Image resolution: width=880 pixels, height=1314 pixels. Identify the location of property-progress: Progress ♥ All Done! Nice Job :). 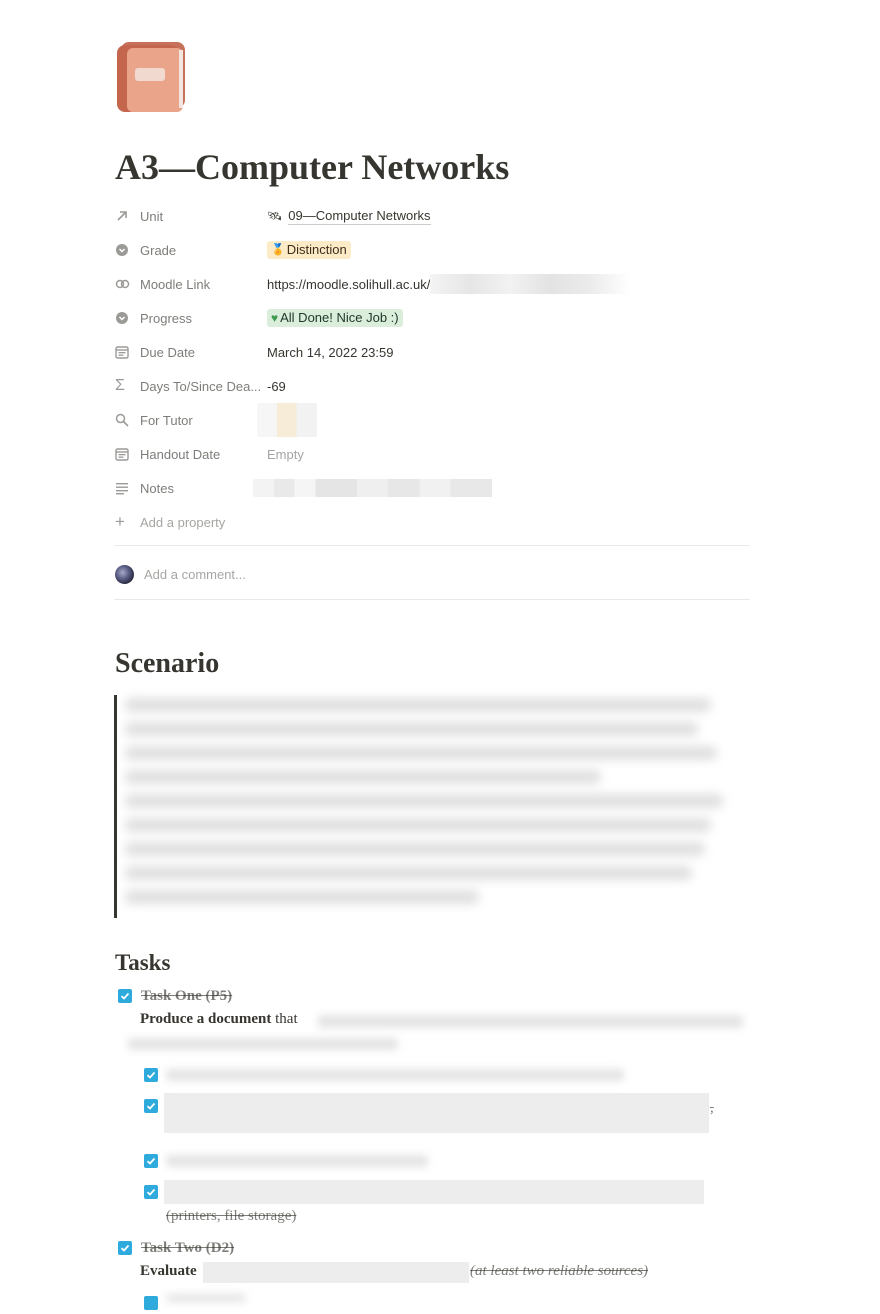
(433, 318).